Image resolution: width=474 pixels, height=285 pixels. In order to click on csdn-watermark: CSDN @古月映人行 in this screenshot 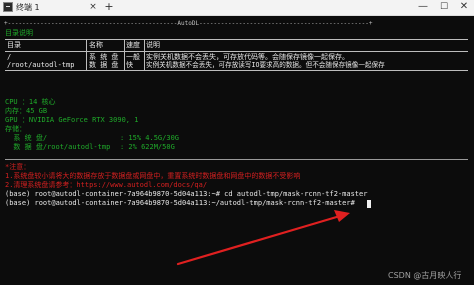, I will do `click(425, 275)`.